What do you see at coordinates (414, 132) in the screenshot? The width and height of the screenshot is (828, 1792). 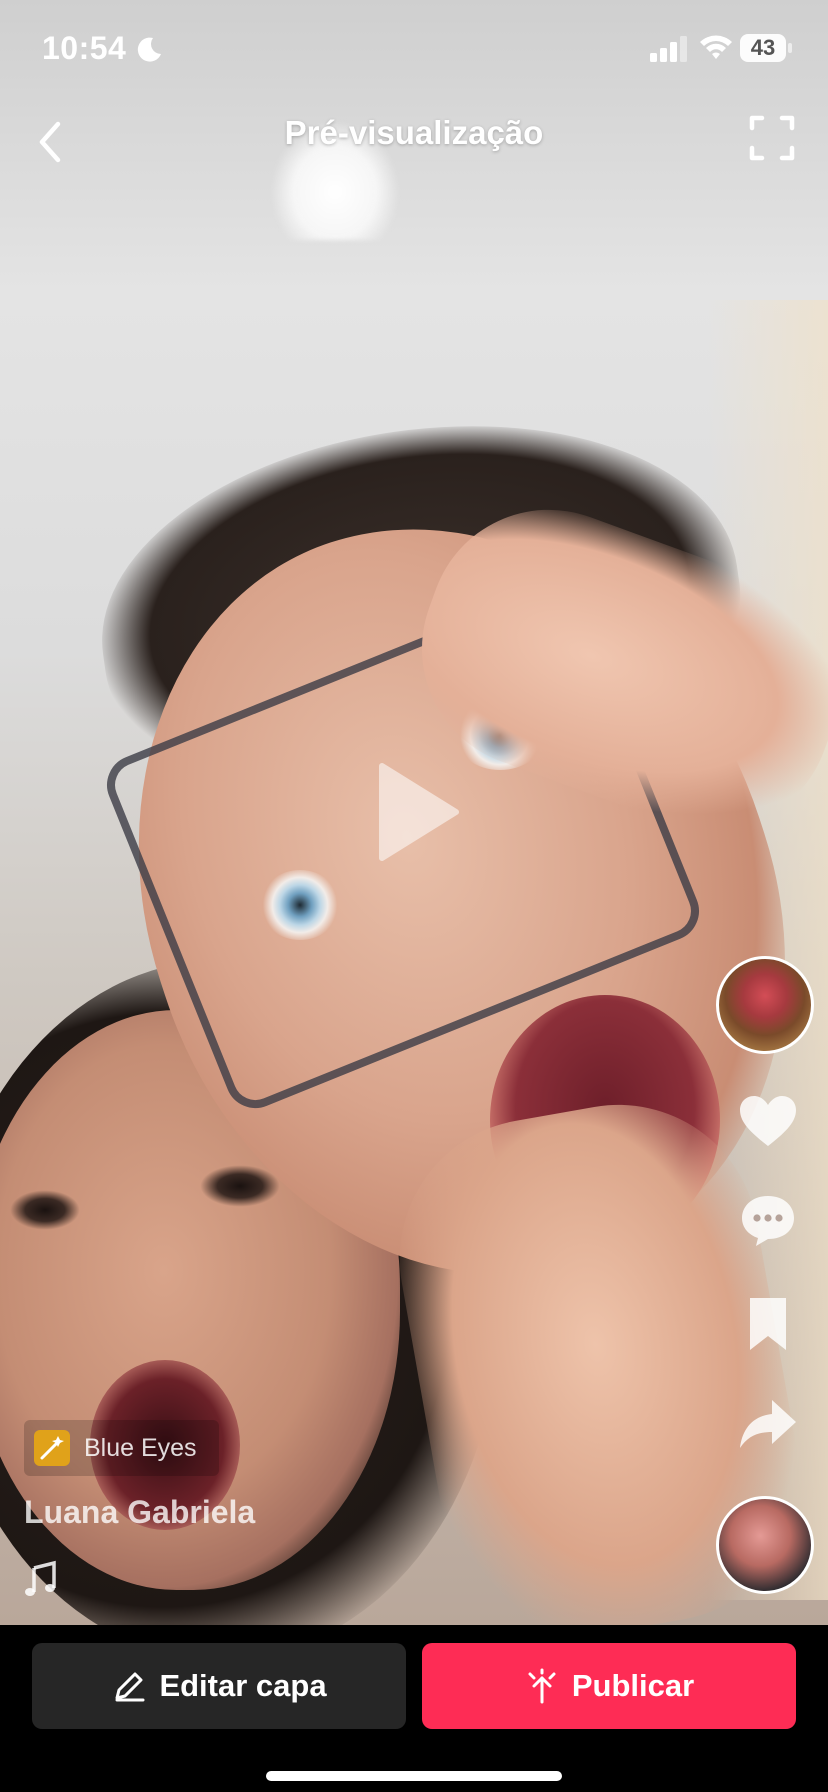 I see `page-title: Pré-visualização` at bounding box center [414, 132].